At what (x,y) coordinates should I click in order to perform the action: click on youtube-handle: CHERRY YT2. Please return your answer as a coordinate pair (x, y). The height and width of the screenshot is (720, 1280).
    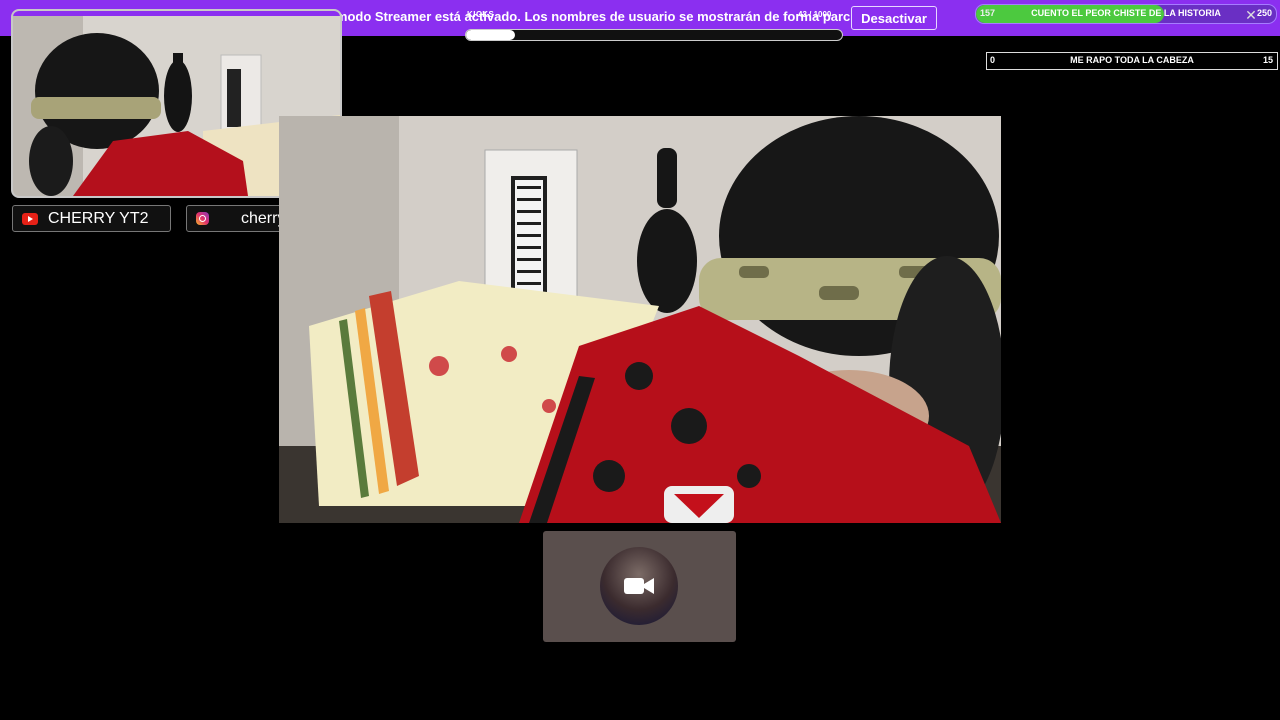
    Looking at the image, I should click on (98, 218).